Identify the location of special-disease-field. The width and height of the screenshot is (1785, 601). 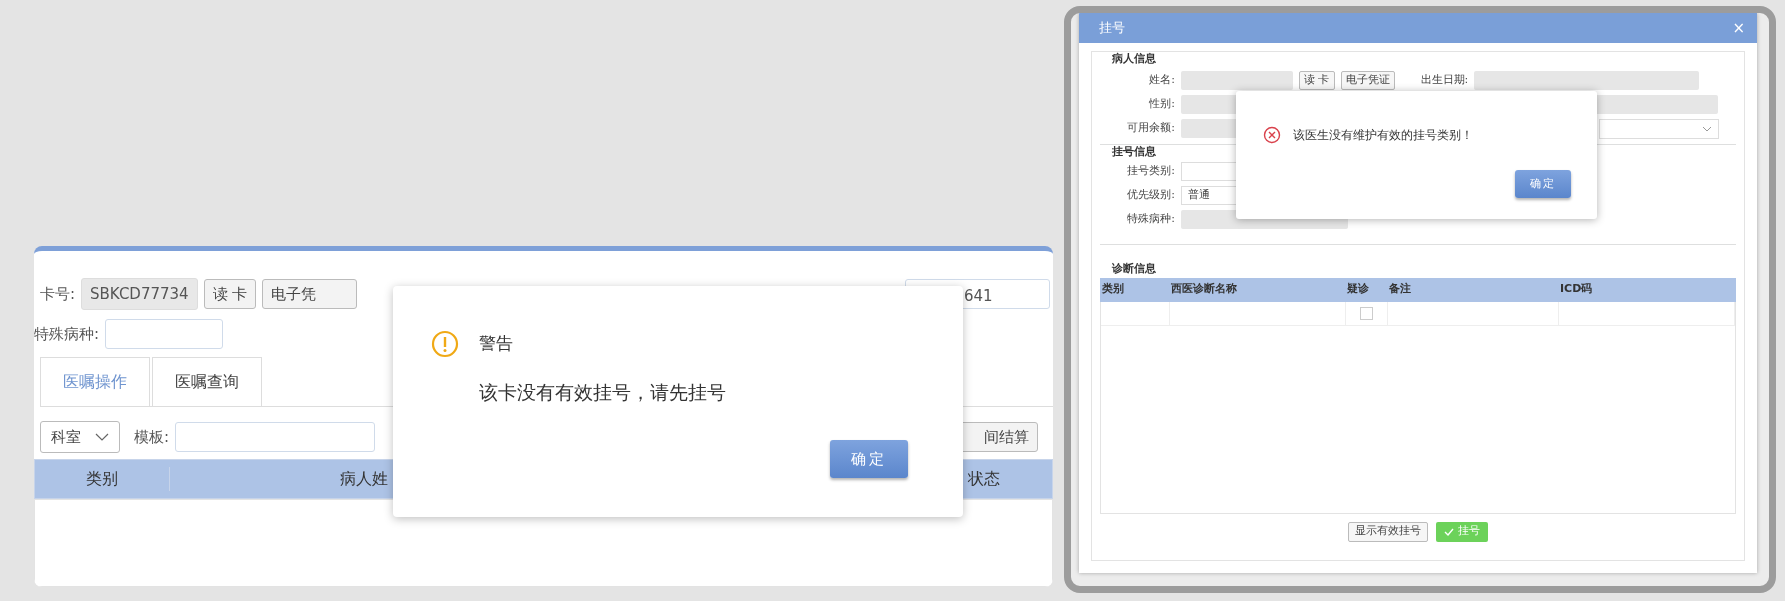
(164, 334).